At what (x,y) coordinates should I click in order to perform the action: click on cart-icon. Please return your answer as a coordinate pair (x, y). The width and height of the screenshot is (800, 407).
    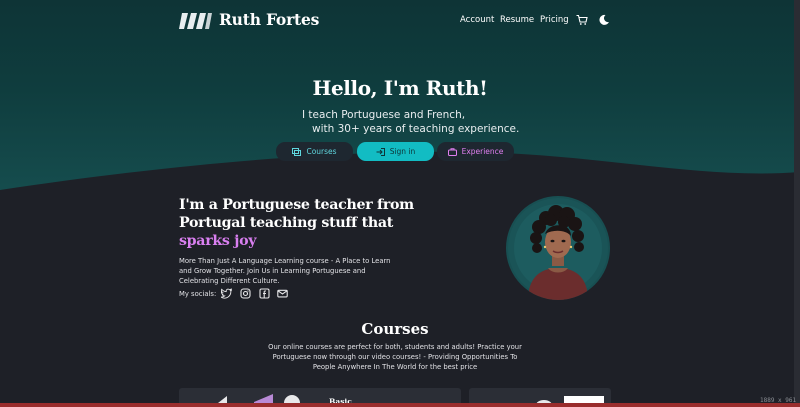
    Looking at the image, I should click on (582, 20).